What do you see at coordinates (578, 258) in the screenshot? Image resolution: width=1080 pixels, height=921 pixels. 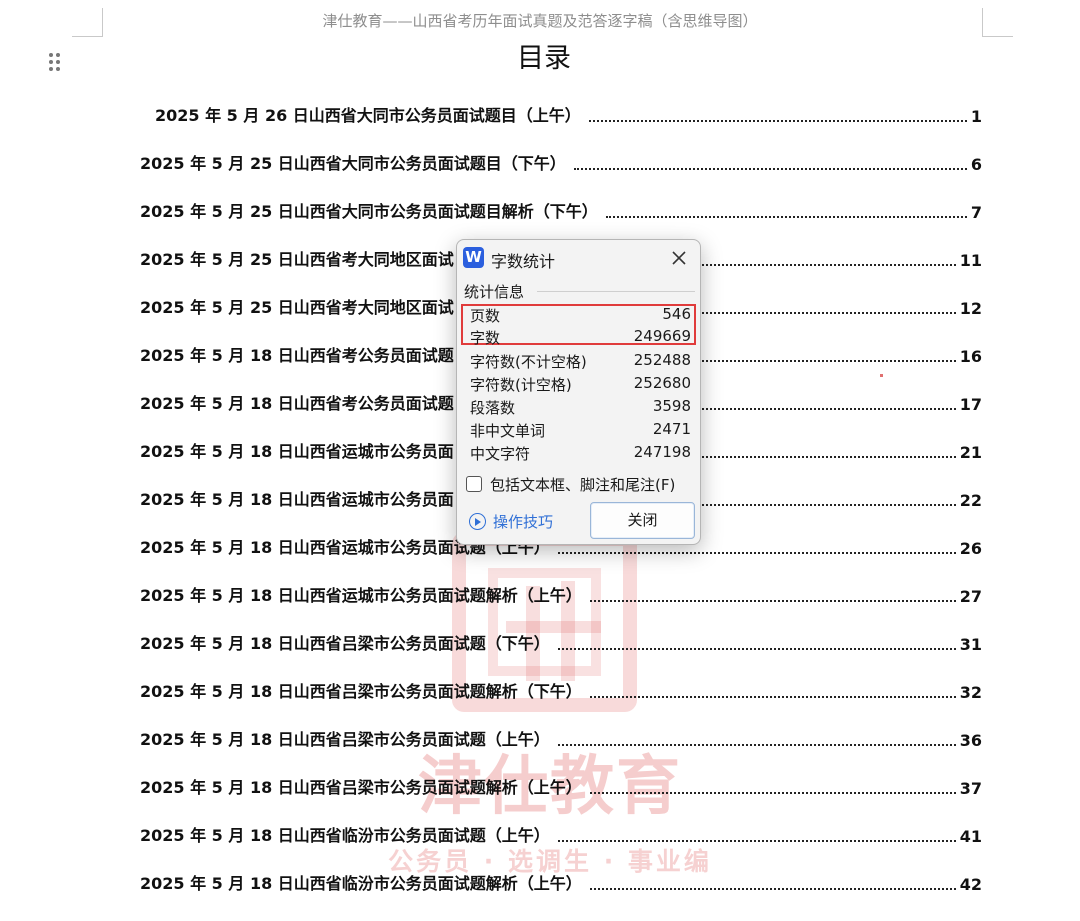 I see `dialog-titlebar: W 字数统计` at bounding box center [578, 258].